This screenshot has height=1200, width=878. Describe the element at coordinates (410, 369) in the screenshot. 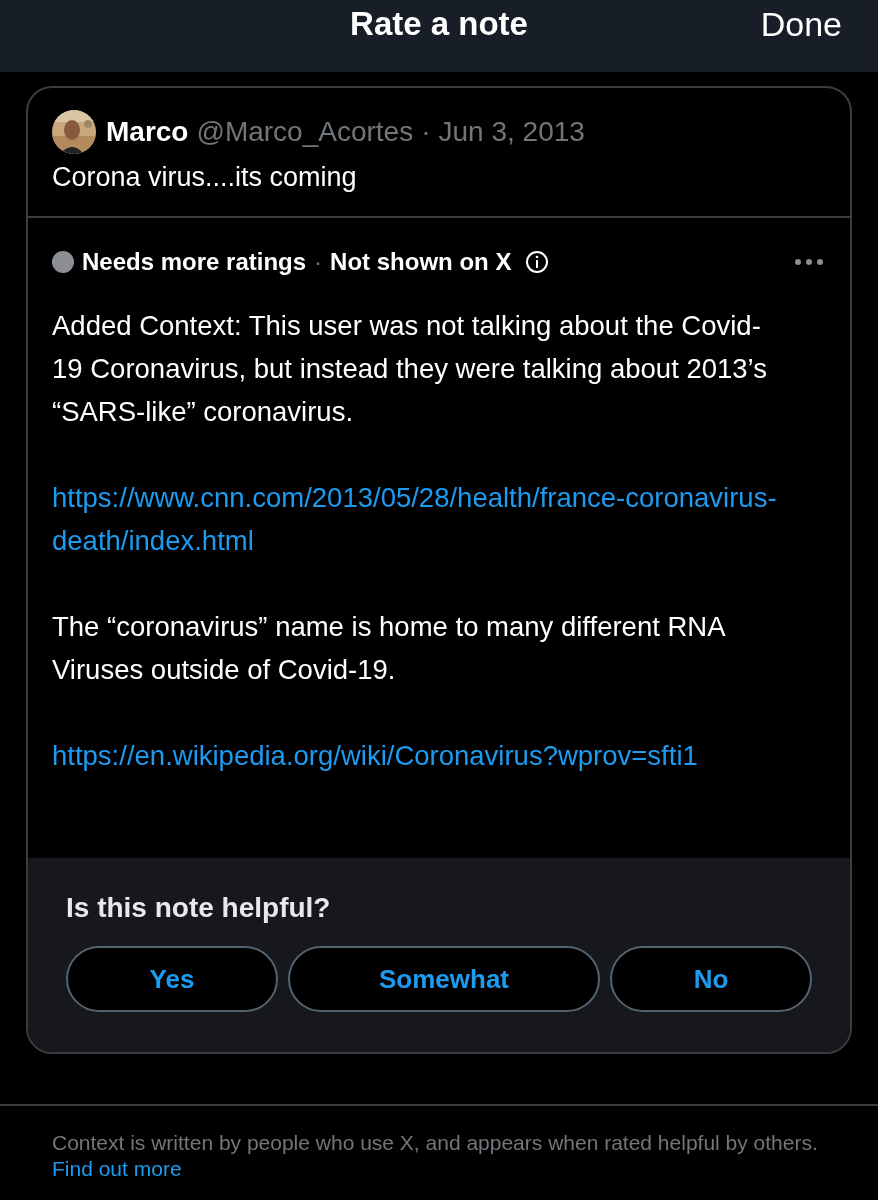

I see `note-paragraph: Added Context: This user was not talking about the Covid-19 Coronavirus, but instead they were talking about 2013’s “SARS-like” coronavirus.` at that location.